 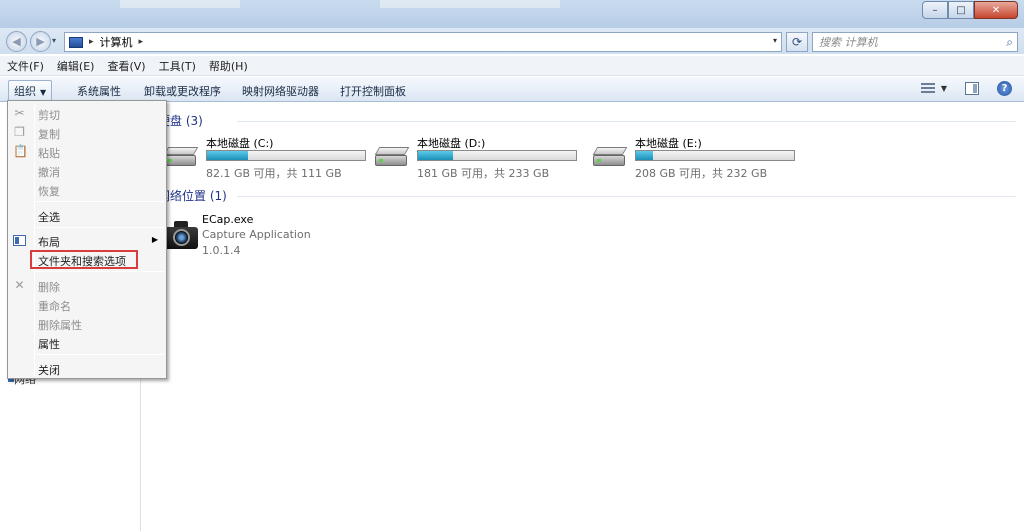 What do you see at coordinates (177, 66) in the screenshot?
I see `menu-tools: 工具(T)` at bounding box center [177, 66].